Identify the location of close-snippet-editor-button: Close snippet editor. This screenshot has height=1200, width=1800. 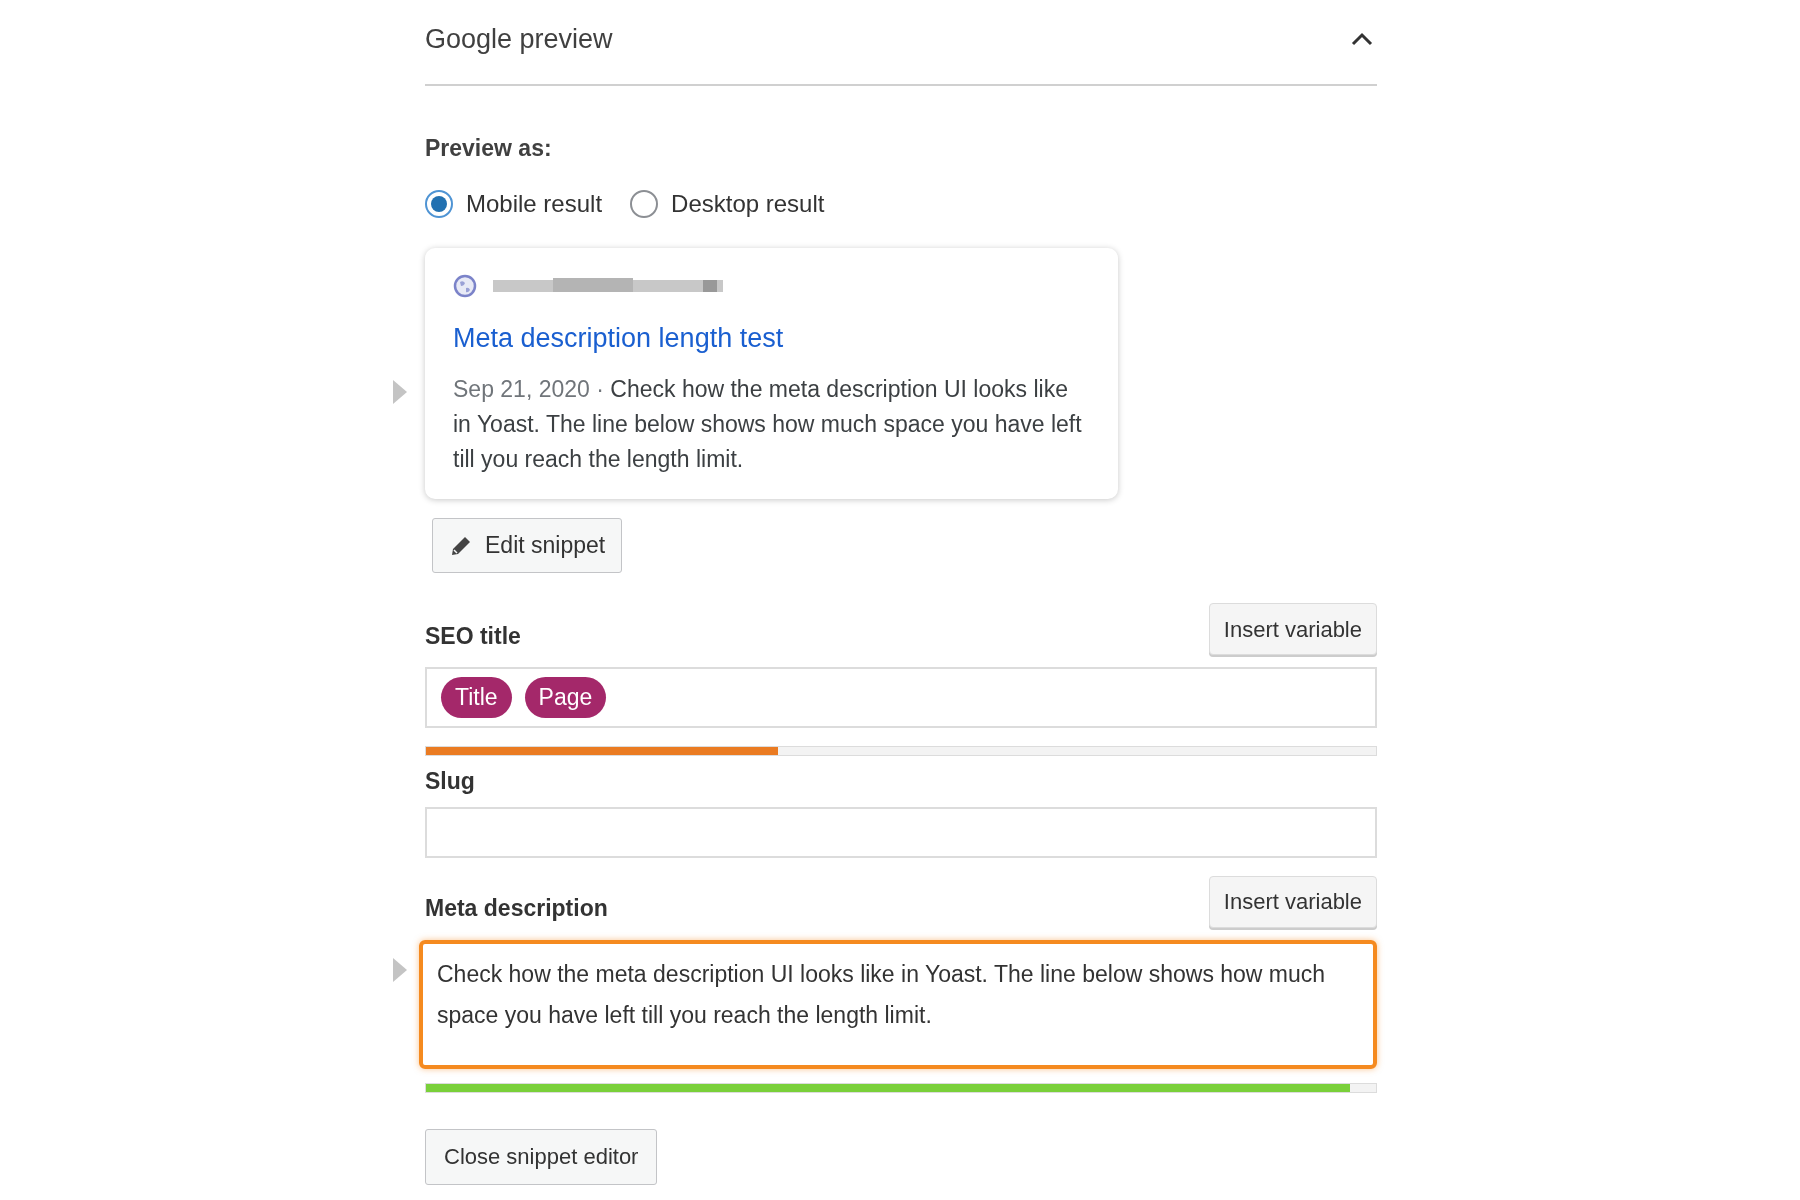
(541, 1156).